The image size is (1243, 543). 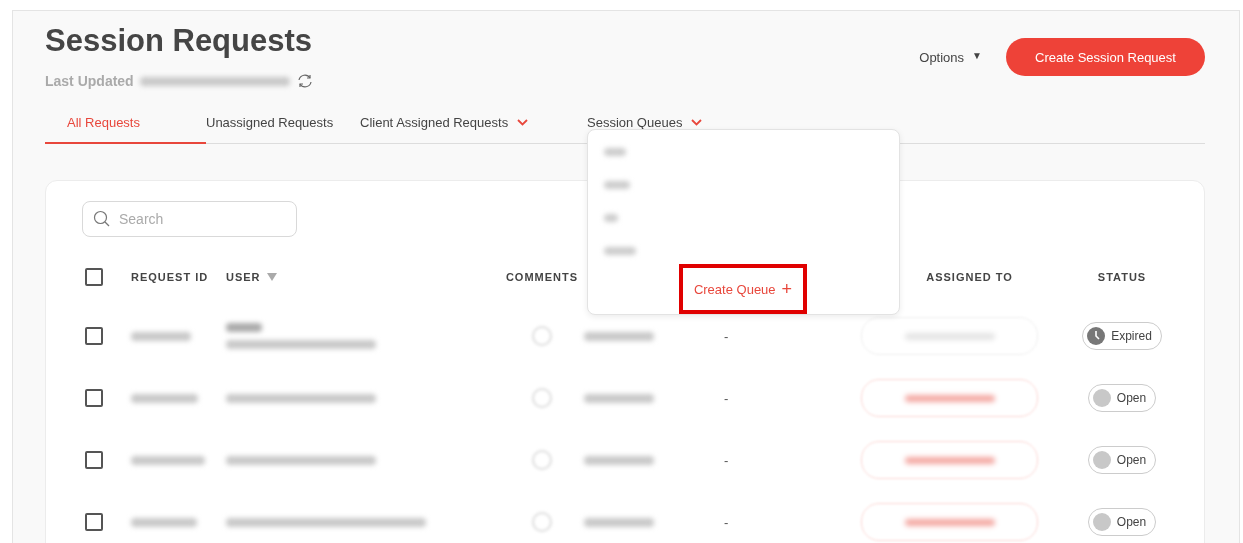 I want to click on clock-icon, so click(x=1096, y=336).